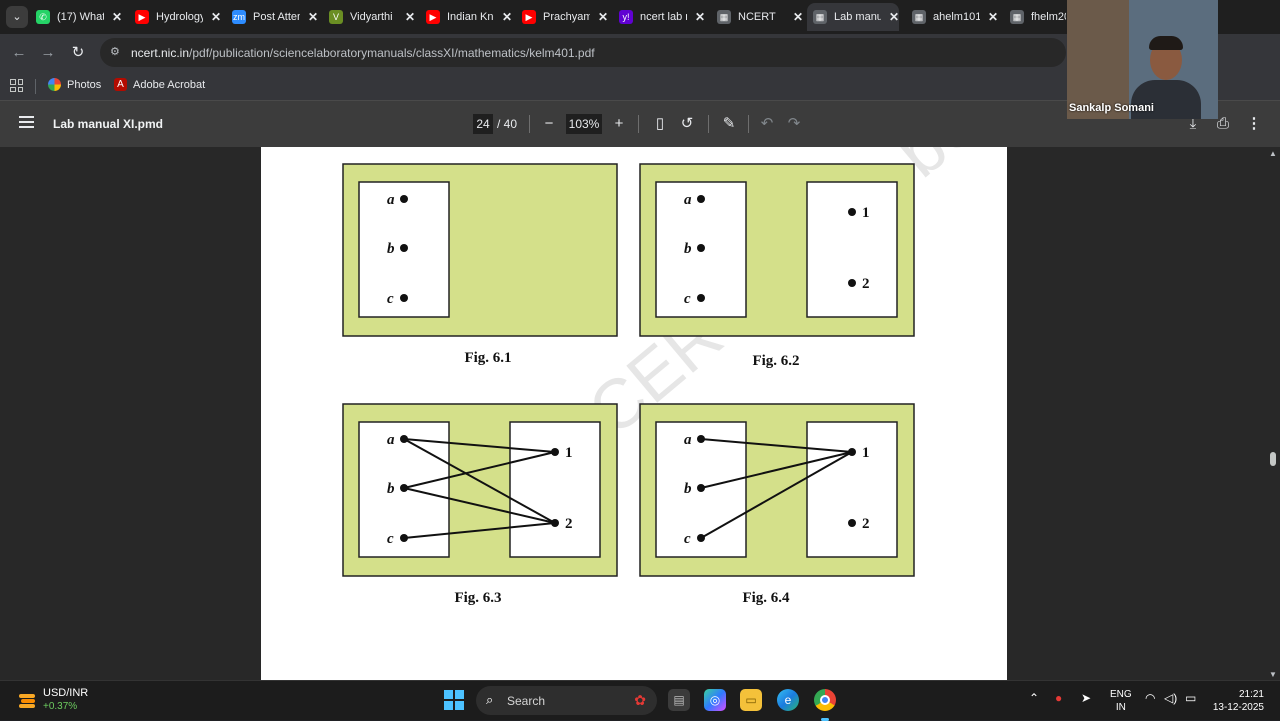 The image size is (1280, 721). What do you see at coordinates (272, 17) in the screenshot?
I see `tab-3: zm Post Attendance ✕` at bounding box center [272, 17].